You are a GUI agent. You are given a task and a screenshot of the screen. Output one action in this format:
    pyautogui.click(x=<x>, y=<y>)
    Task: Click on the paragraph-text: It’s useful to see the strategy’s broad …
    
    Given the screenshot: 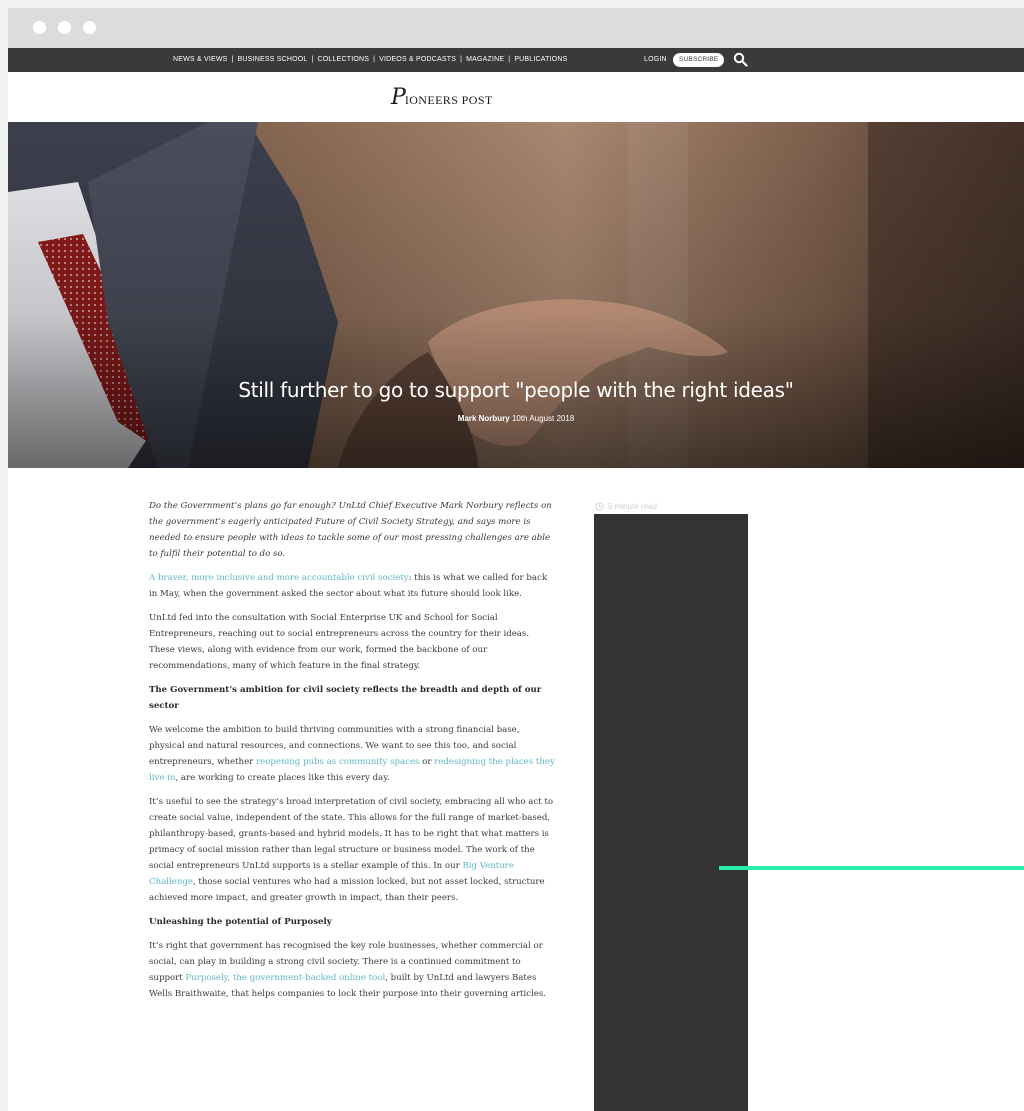 What is the action you would take?
    pyautogui.click(x=351, y=834)
    